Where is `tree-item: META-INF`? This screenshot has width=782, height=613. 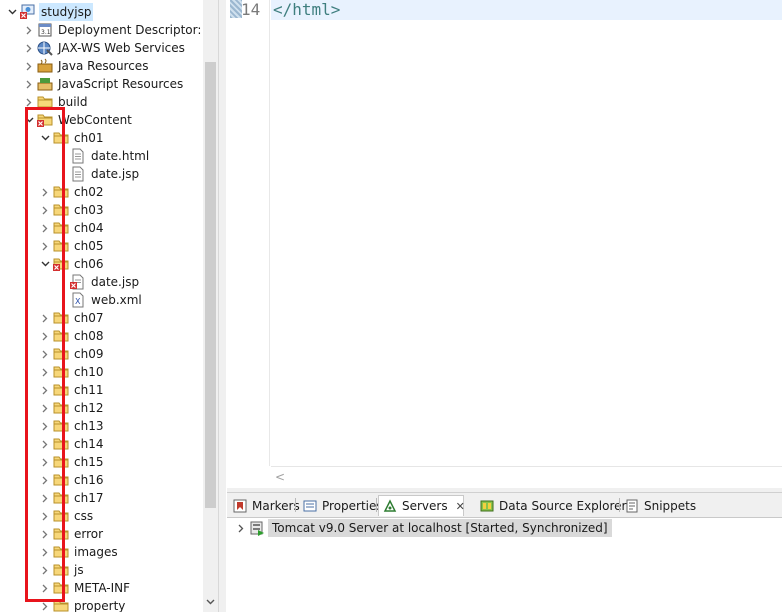 tree-item: META-INF is located at coordinates (85, 588).